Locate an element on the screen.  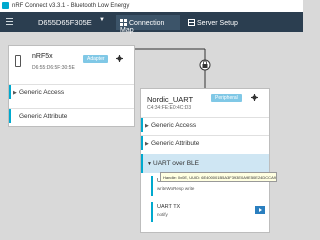
send-button is located at coordinates (260, 210).